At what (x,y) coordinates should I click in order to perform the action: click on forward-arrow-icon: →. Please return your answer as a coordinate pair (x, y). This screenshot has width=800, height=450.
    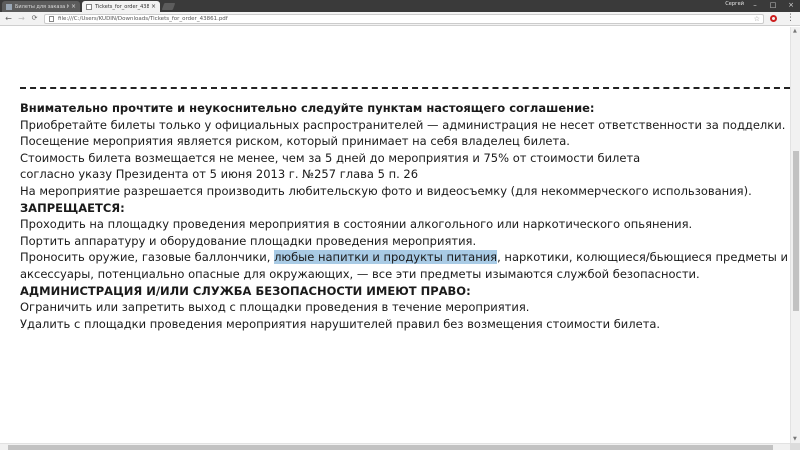
    Looking at the image, I should click on (21, 18).